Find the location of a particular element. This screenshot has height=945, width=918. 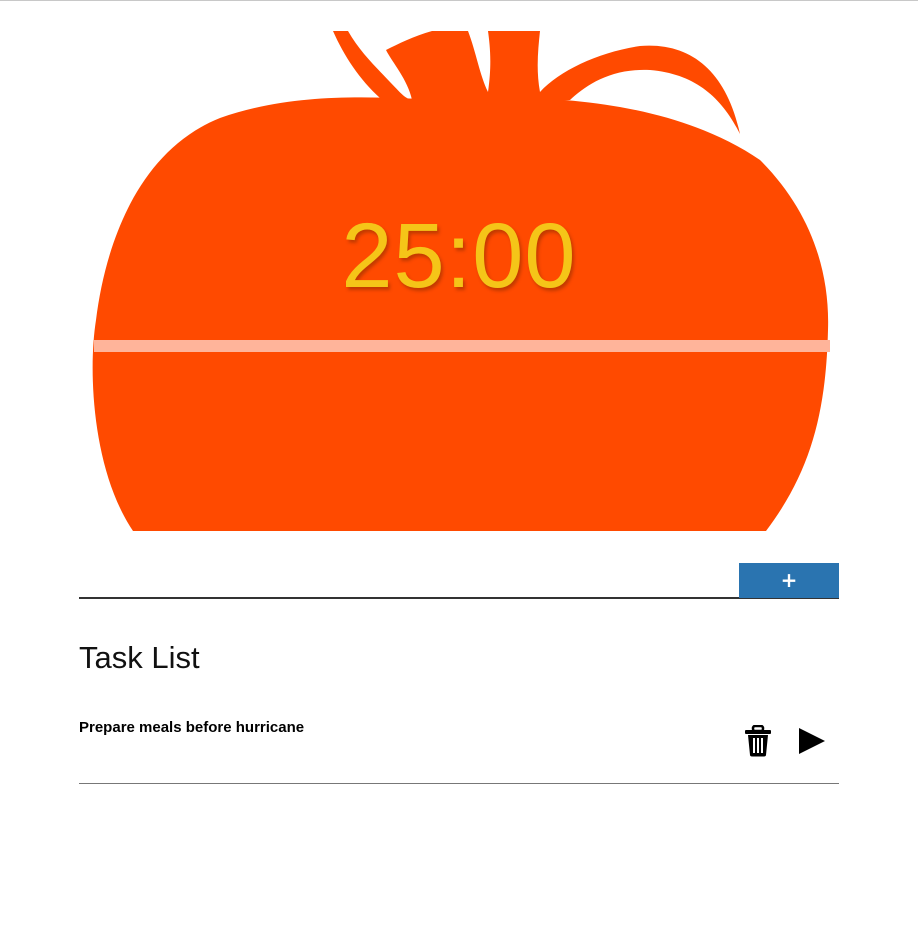

input-underline is located at coordinates (459, 598).